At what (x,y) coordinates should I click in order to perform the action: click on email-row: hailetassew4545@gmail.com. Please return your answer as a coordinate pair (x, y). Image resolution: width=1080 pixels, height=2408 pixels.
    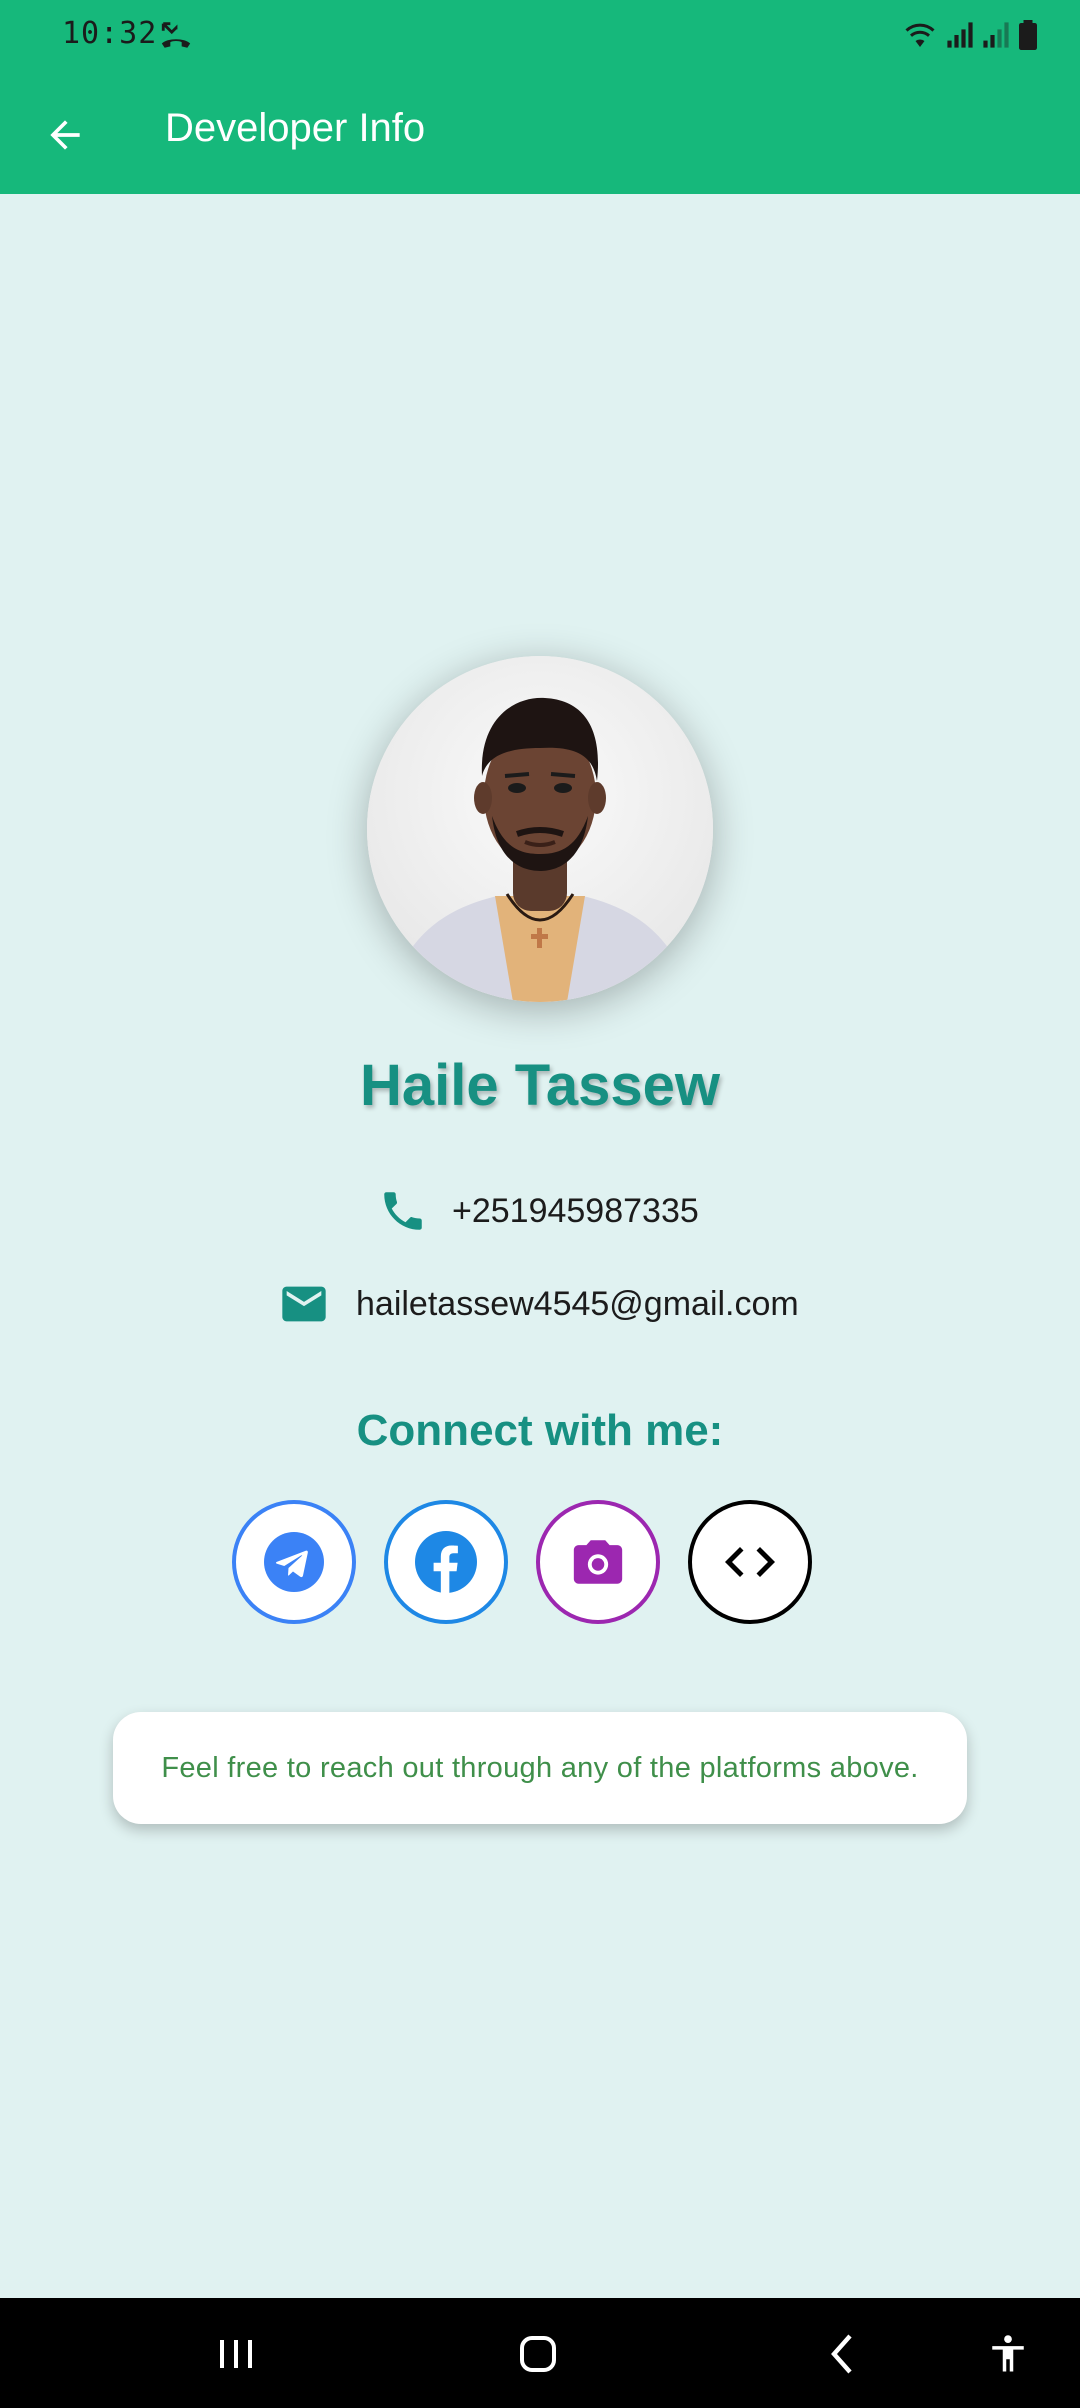
    Looking at the image, I should click on (538, 1304).